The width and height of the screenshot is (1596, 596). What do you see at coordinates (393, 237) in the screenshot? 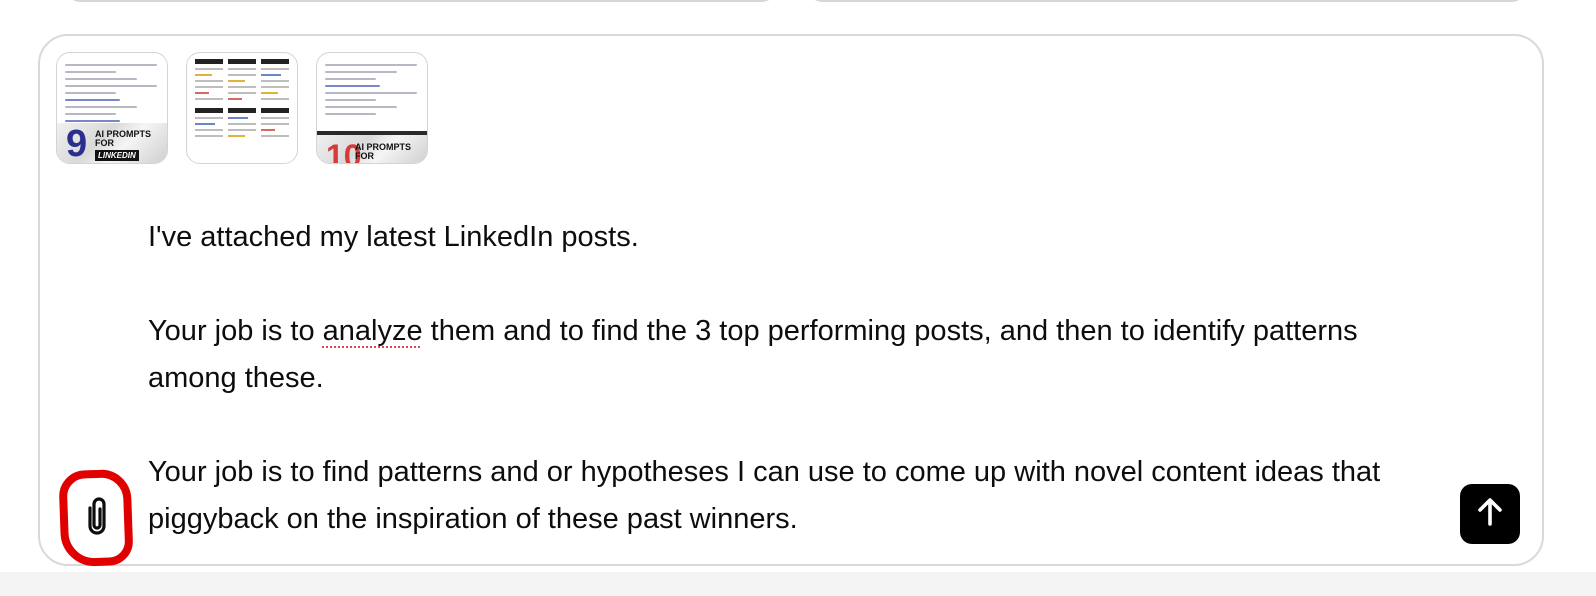
I see `message-paragraph-1: I've attached my latest LinkedIn posts.` at bounding box center [393, 237].